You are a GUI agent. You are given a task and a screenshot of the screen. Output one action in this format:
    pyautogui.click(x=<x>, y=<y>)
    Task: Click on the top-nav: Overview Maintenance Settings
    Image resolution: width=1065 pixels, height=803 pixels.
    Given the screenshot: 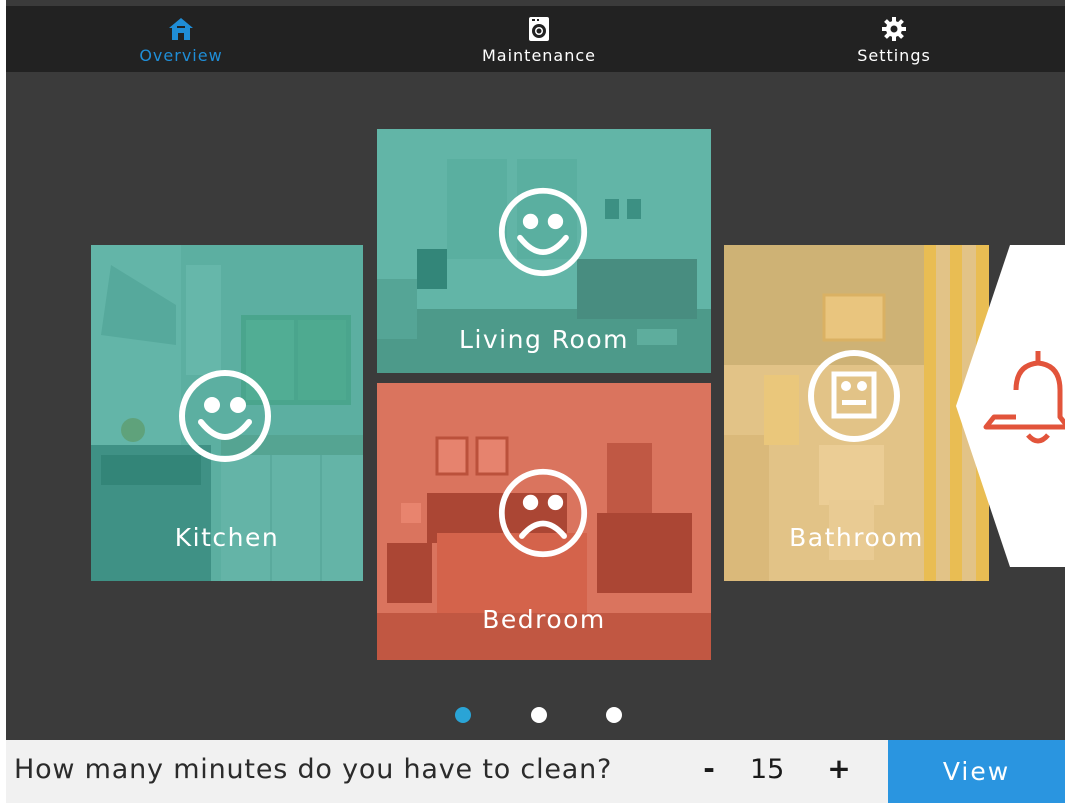 What is the action you would take?
    pyautogui.click(x=535, y=39)
    